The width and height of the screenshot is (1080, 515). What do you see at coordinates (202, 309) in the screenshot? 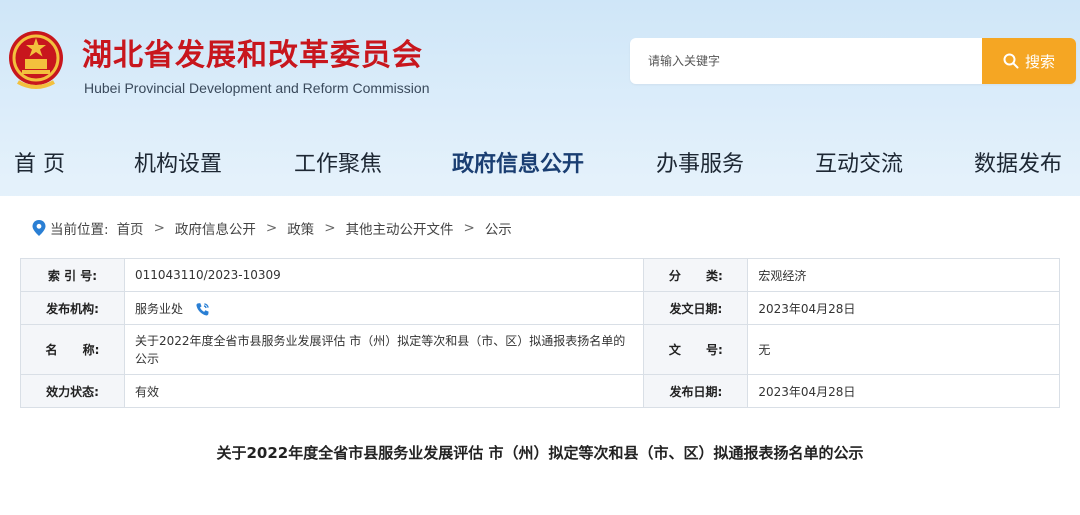
I see `phone-icon` at bounding box center [202, 309].